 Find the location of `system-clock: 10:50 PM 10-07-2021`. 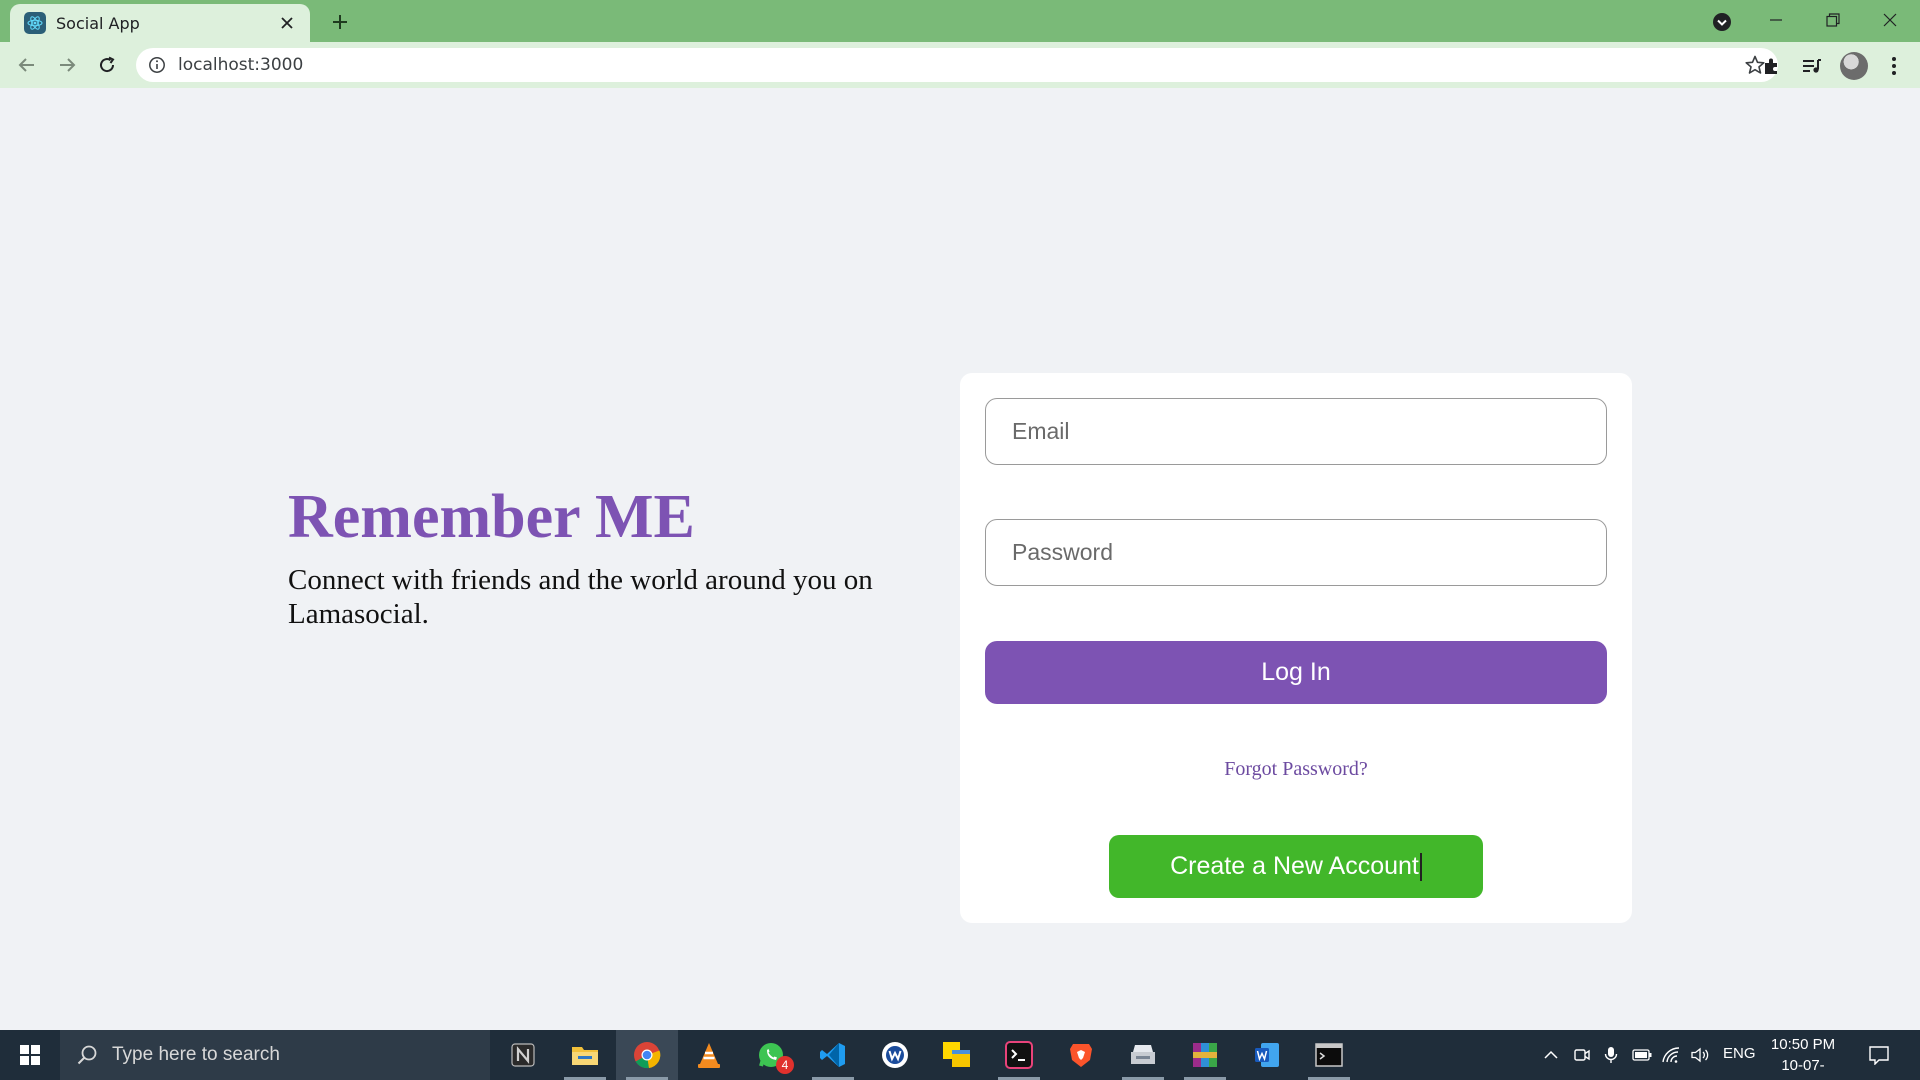

system-clock: 10:50 PM 10-07-2021 is located at coordinates (1803, 1057).